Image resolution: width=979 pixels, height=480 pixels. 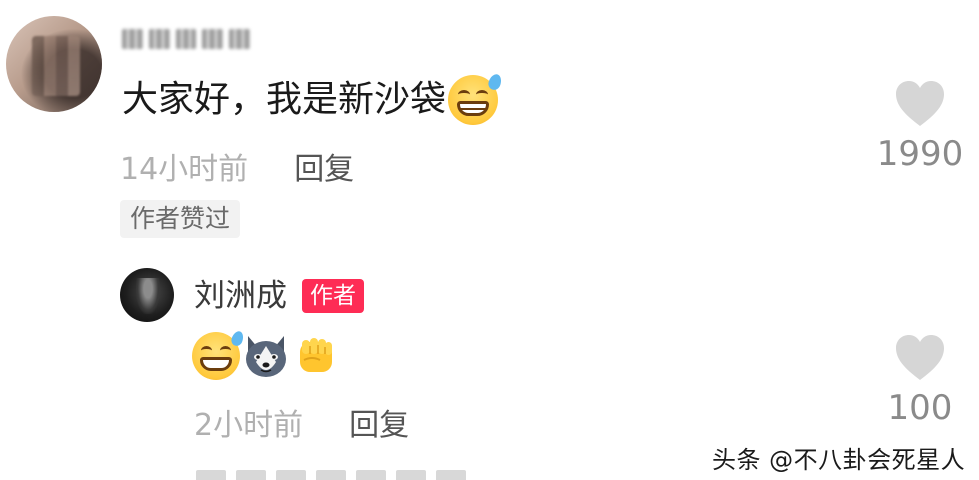 I want to click on author-badge: 作者, so click(x=333, y=296).